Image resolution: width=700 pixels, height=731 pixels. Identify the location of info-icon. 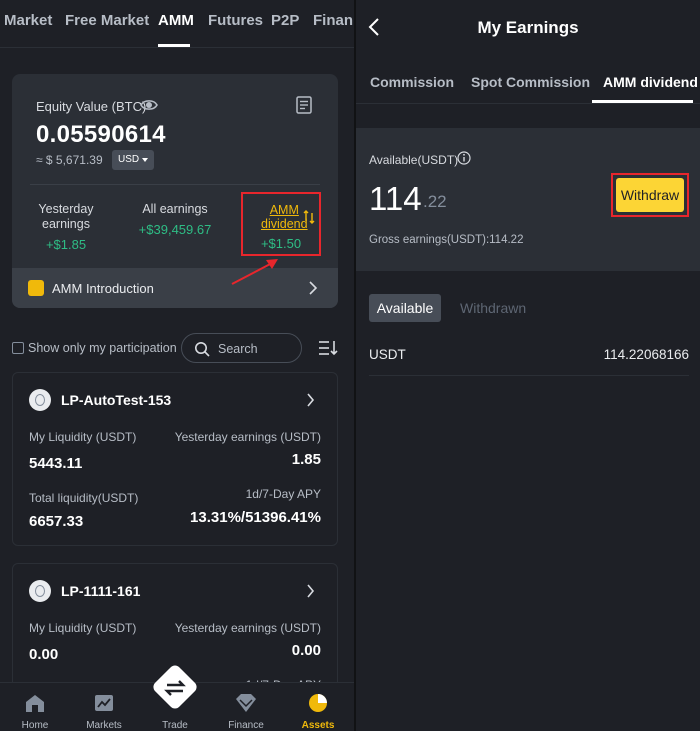
(464, 158).